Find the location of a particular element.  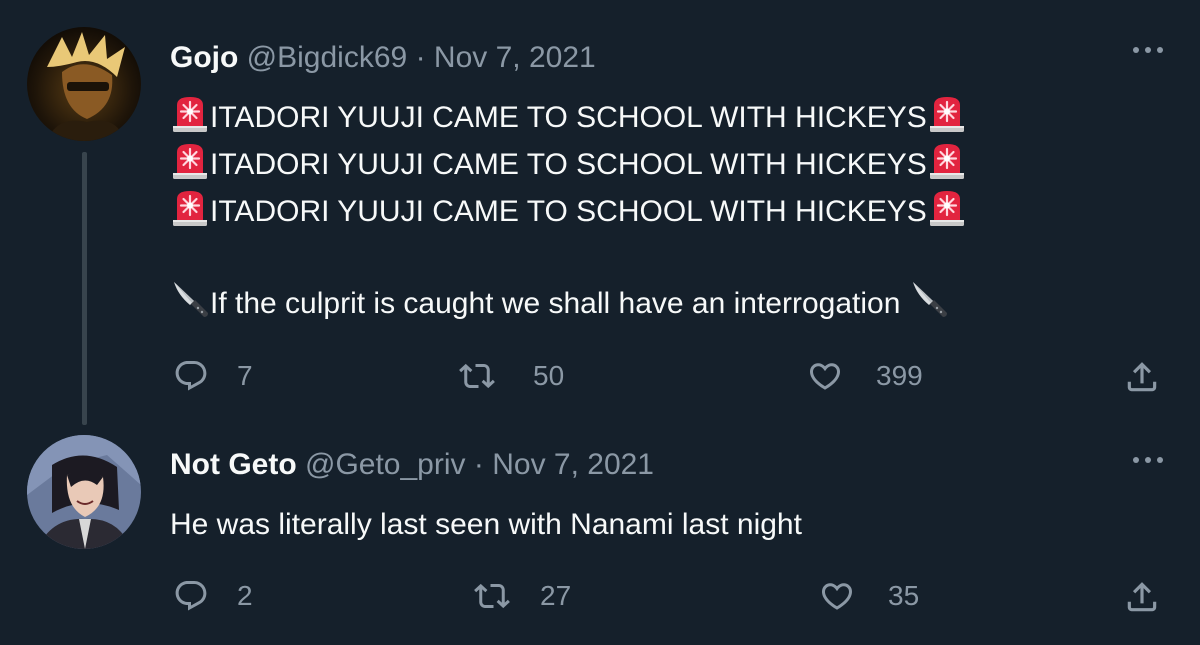

reply-button: 2 is located at coordinates (213, 596).